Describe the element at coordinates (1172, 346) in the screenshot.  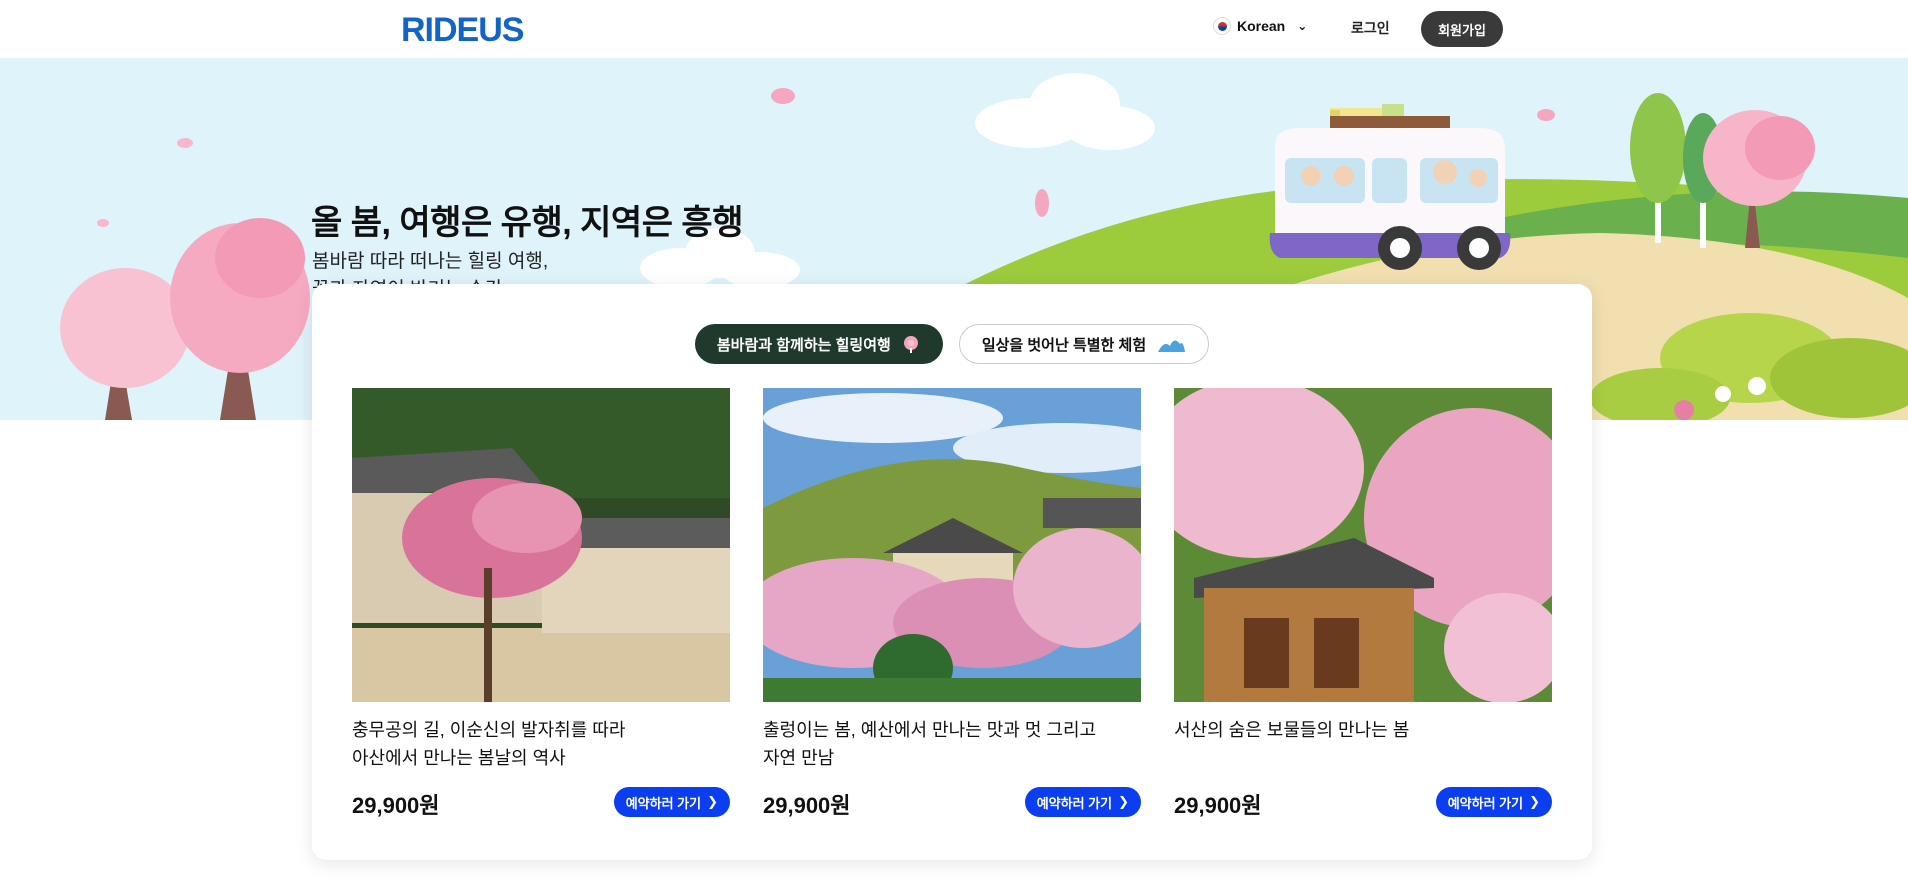
I see `wave-icon` at that location.